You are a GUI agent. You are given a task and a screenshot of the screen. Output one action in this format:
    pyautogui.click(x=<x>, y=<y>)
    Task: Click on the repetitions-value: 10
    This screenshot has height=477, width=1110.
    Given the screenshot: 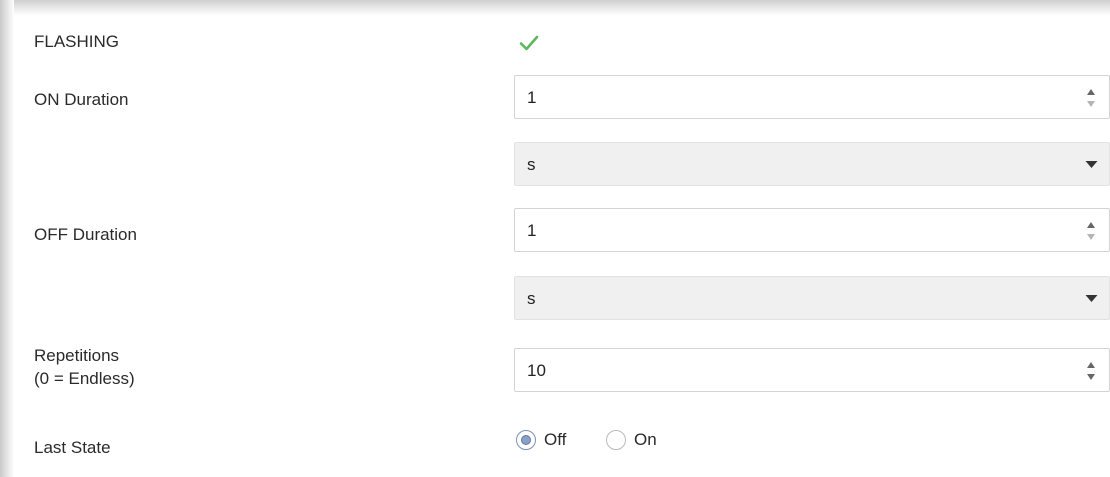 What is the action you would take?
    pyautogui.click(x=536, y=370)
    